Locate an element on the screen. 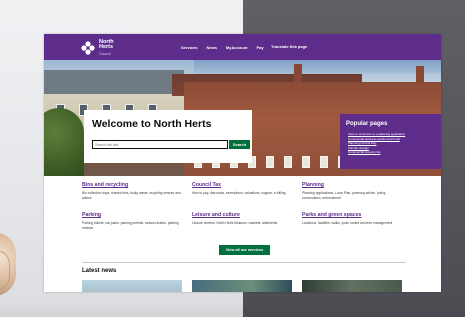  latest-news-heading: Latest news is located at coordinates (99, 271).